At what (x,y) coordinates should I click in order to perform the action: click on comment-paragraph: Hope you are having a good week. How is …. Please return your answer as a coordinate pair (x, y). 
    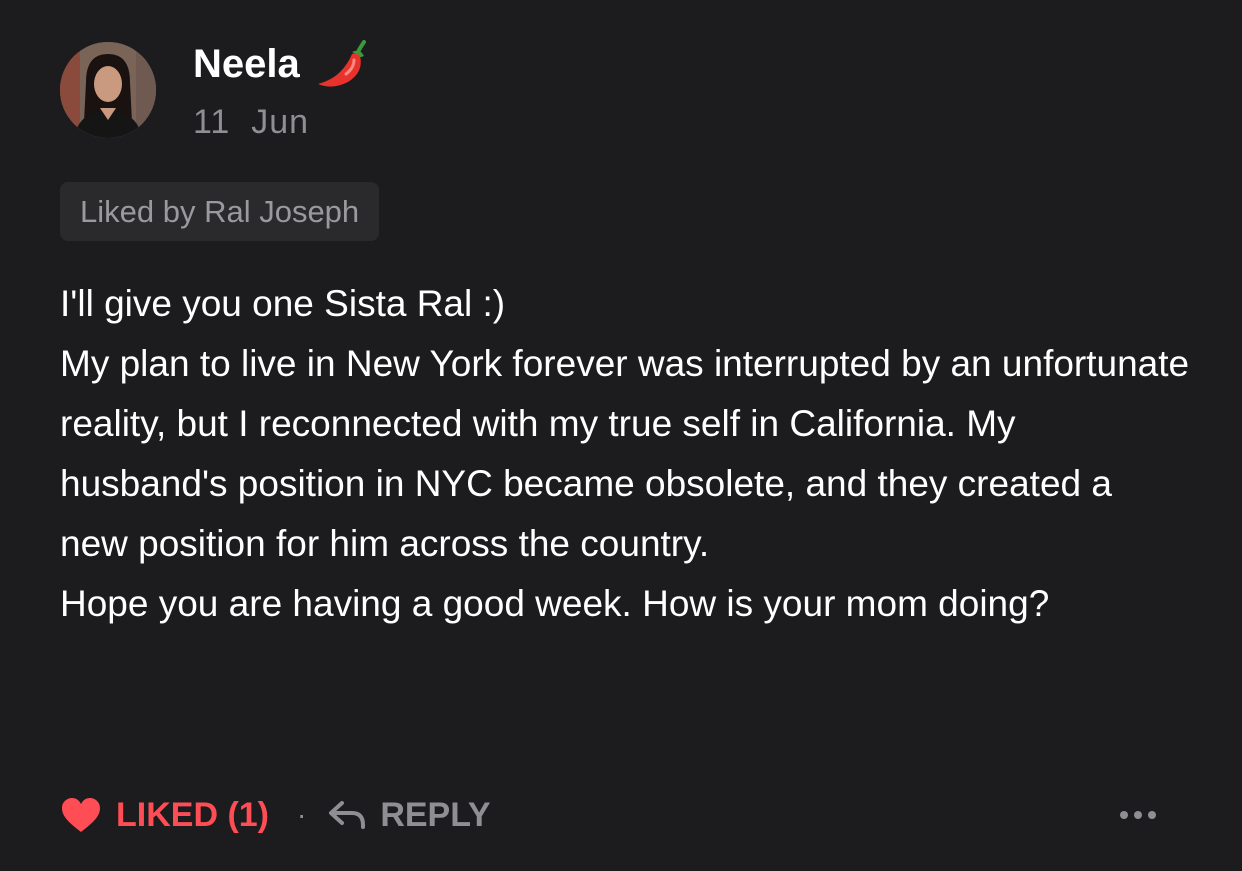
    Looking at the image, I should click on (555, 603).